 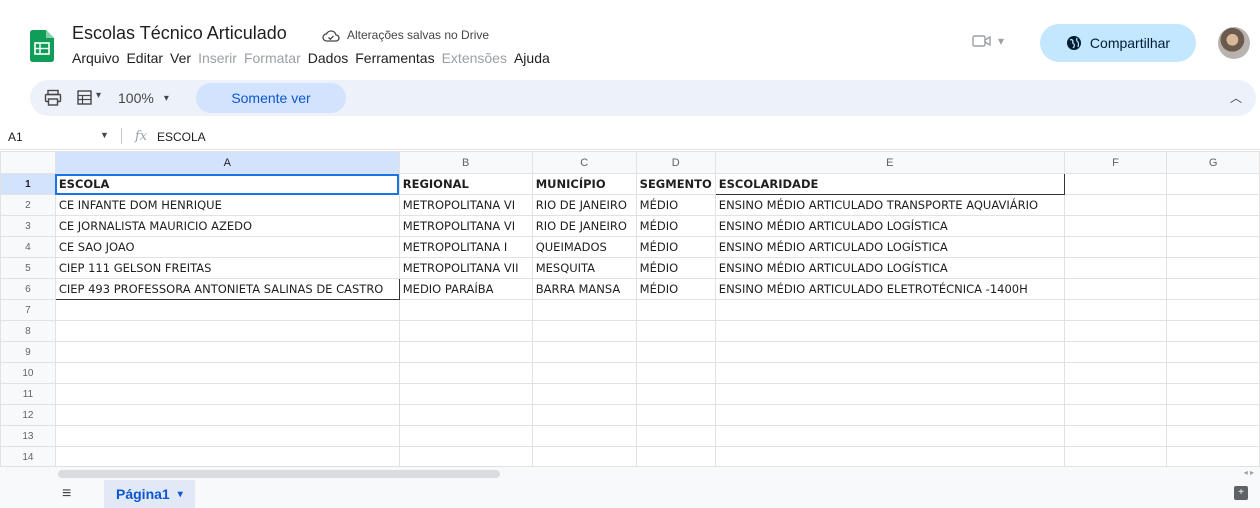 I want to click on document-title: Escolas Técnico Articulado, so click(x=179, y=33).